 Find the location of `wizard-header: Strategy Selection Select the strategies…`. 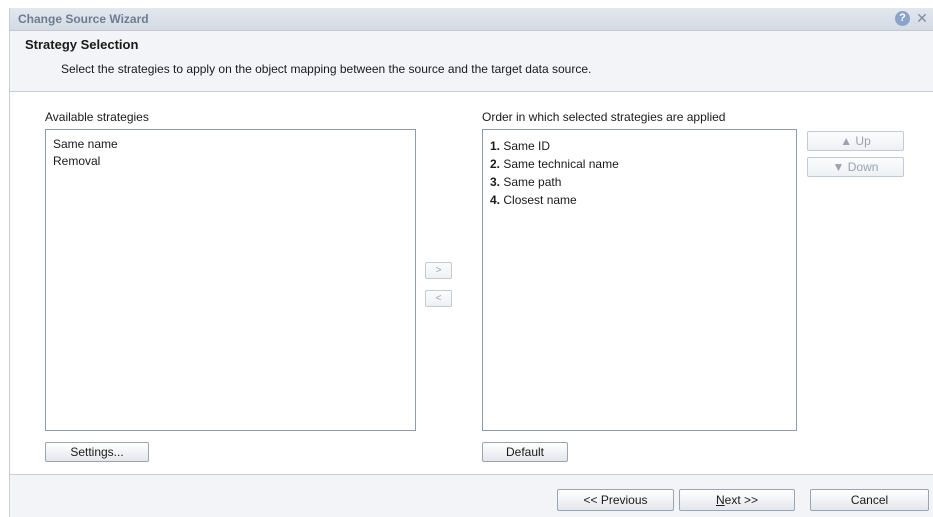

wizard-header: Strategy Selection Select the strategies… is located at coordinates (471, 61).